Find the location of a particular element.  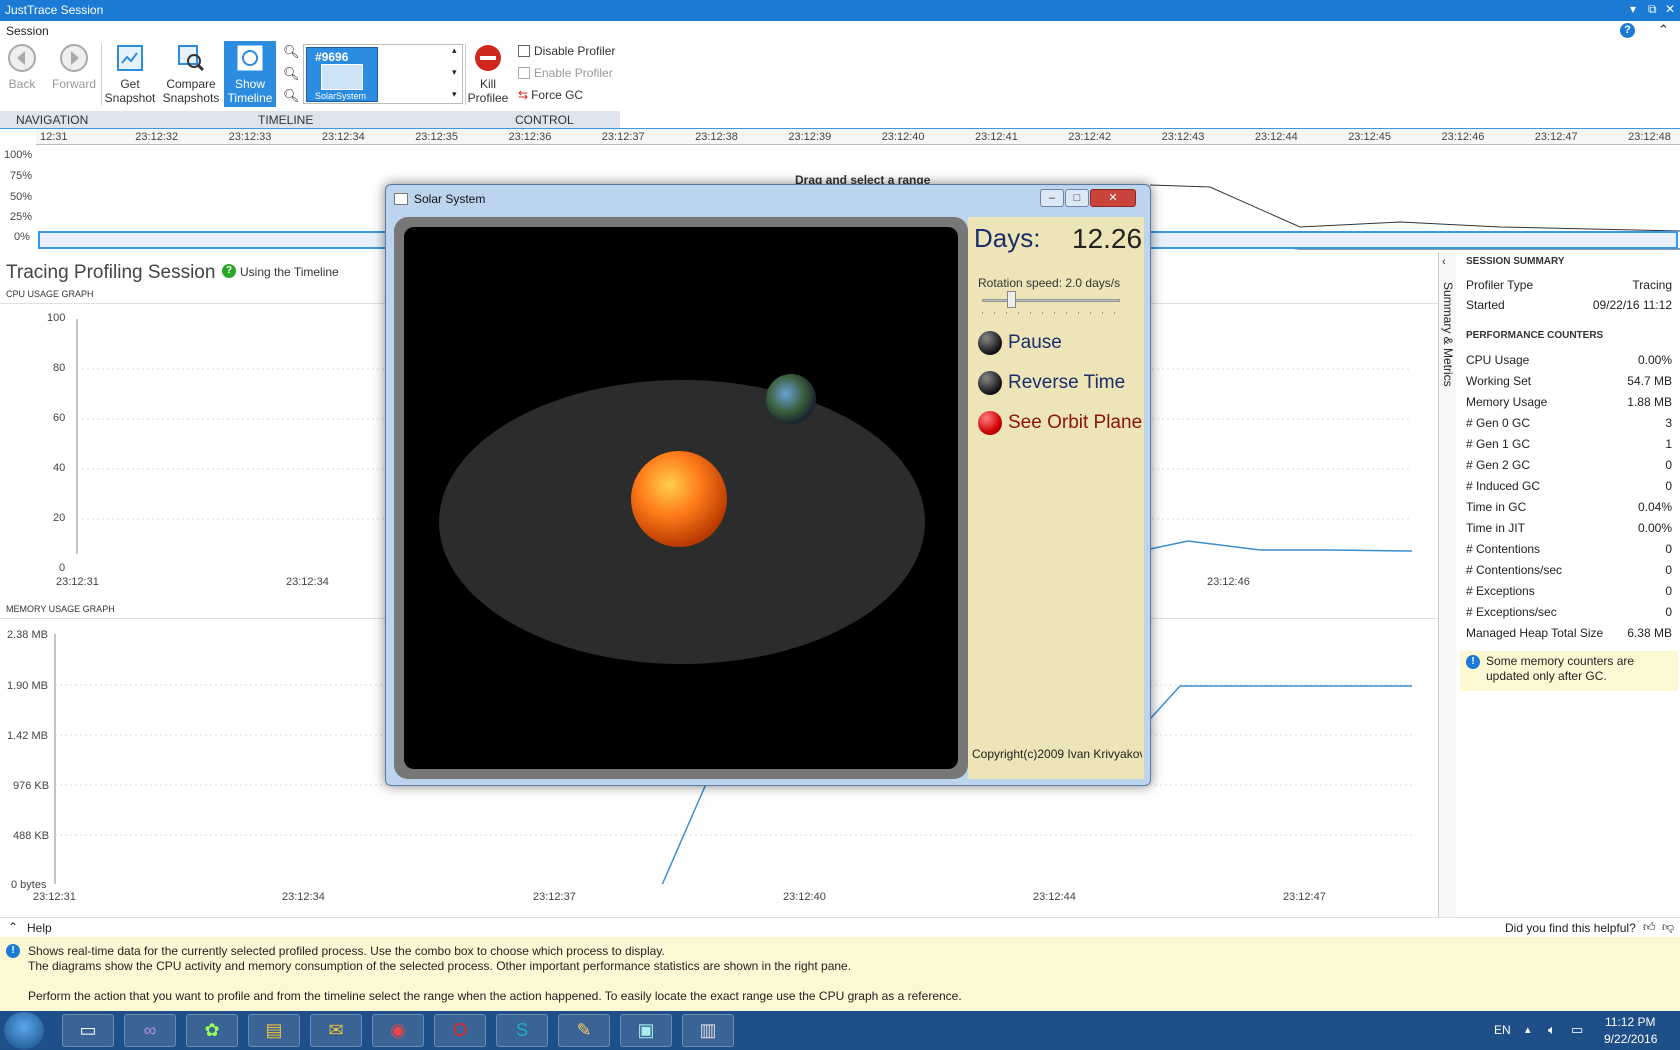

profiler-type-label: Profiler Type is located at coordinates (1500, 285).